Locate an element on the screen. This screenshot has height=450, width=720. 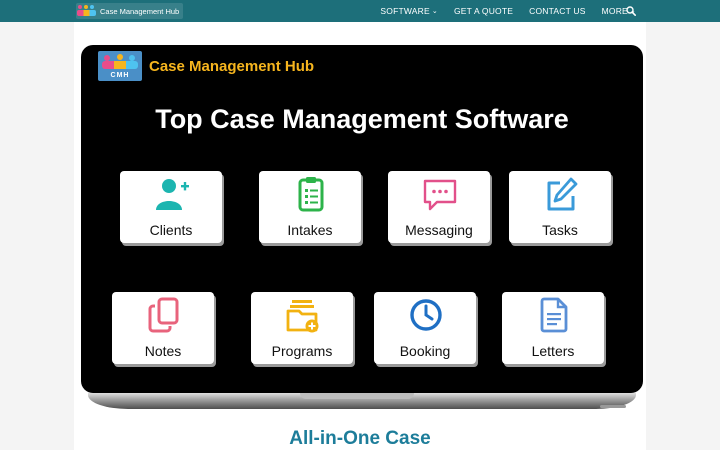
nav-label: GET A QUOTE is located at coordinates (483, 11).